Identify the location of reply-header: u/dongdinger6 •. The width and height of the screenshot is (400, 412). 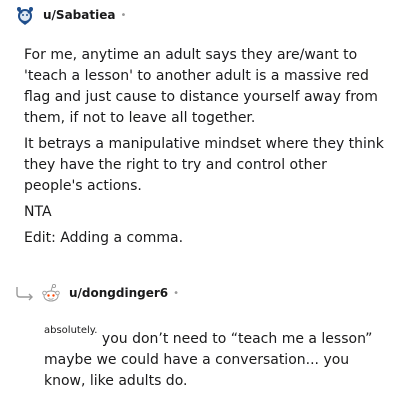
(96, 293).